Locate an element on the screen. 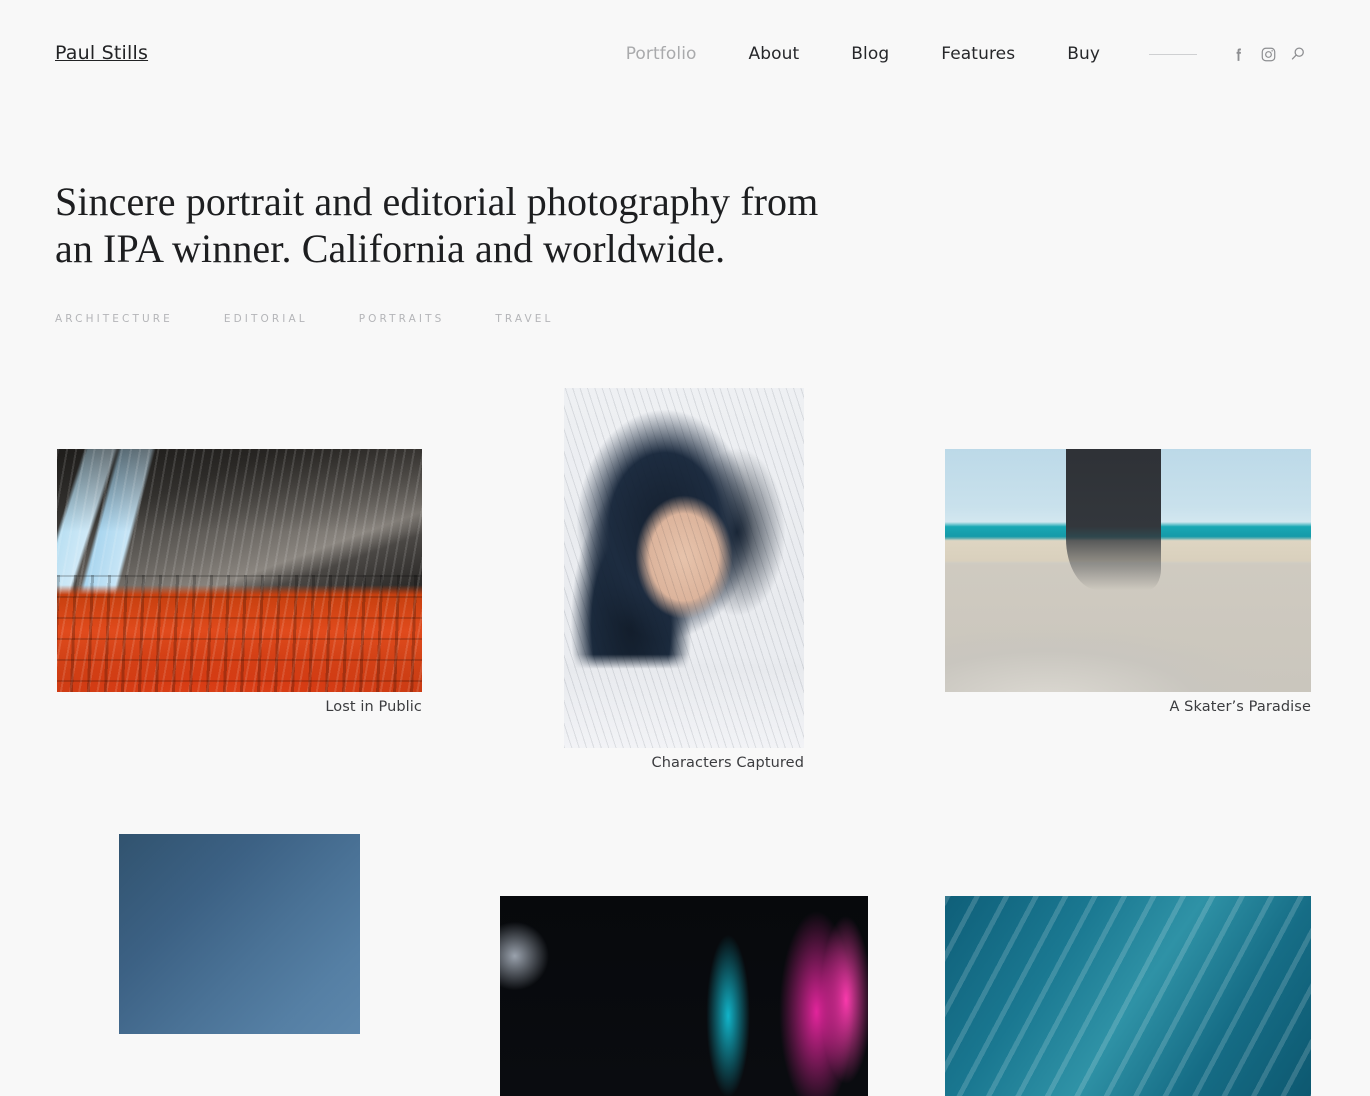  category-filter: Architecture Editorial Portraits Travel is located at coordinates (329, 319).